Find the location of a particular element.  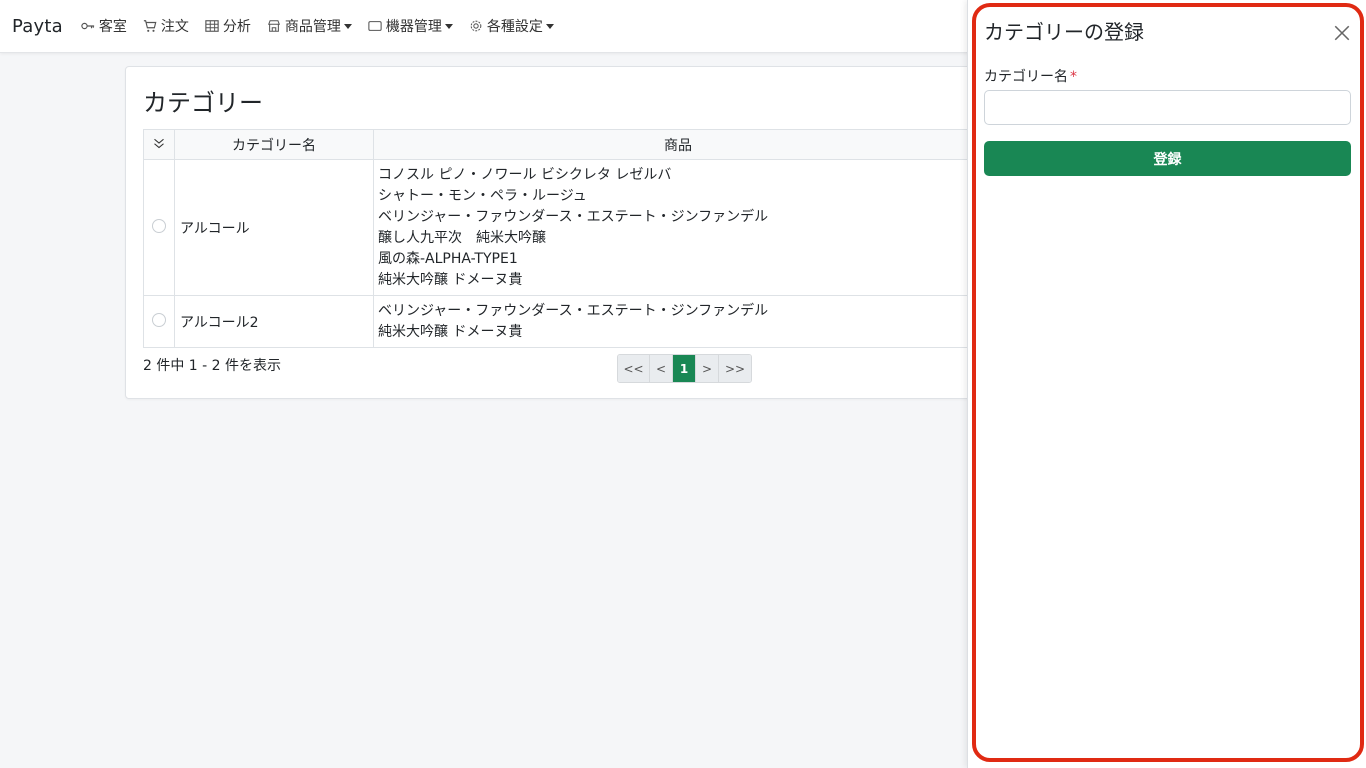

panel-title: カテゴリーの登録 is located at coordinates (1064, 32).